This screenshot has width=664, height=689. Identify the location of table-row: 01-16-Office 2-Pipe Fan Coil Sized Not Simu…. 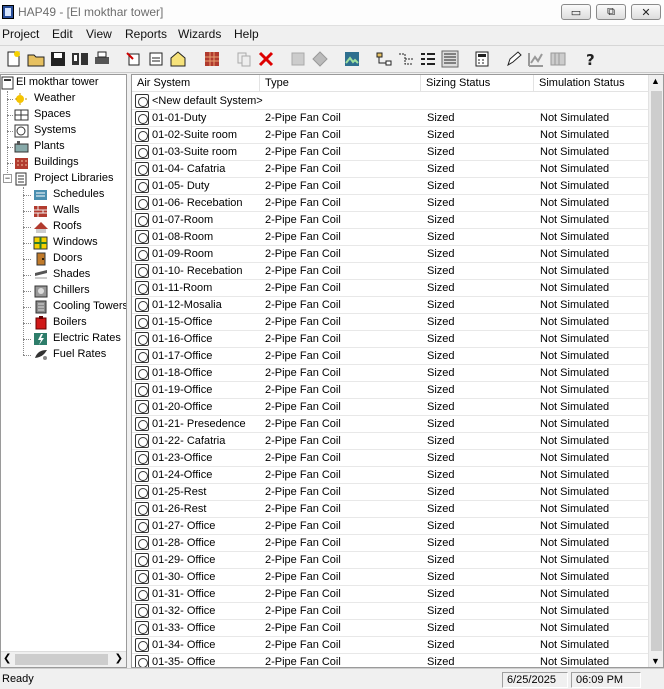
(391, 339).